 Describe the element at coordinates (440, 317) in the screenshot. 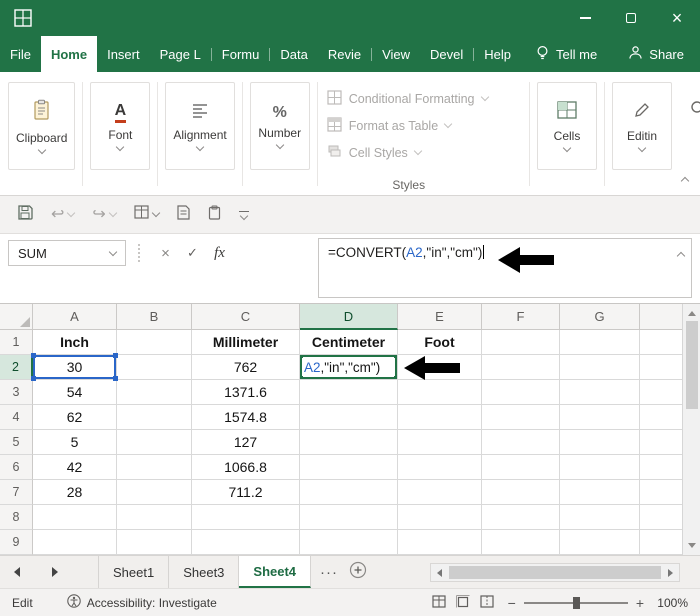

I see `column-header-e: E` at that location.